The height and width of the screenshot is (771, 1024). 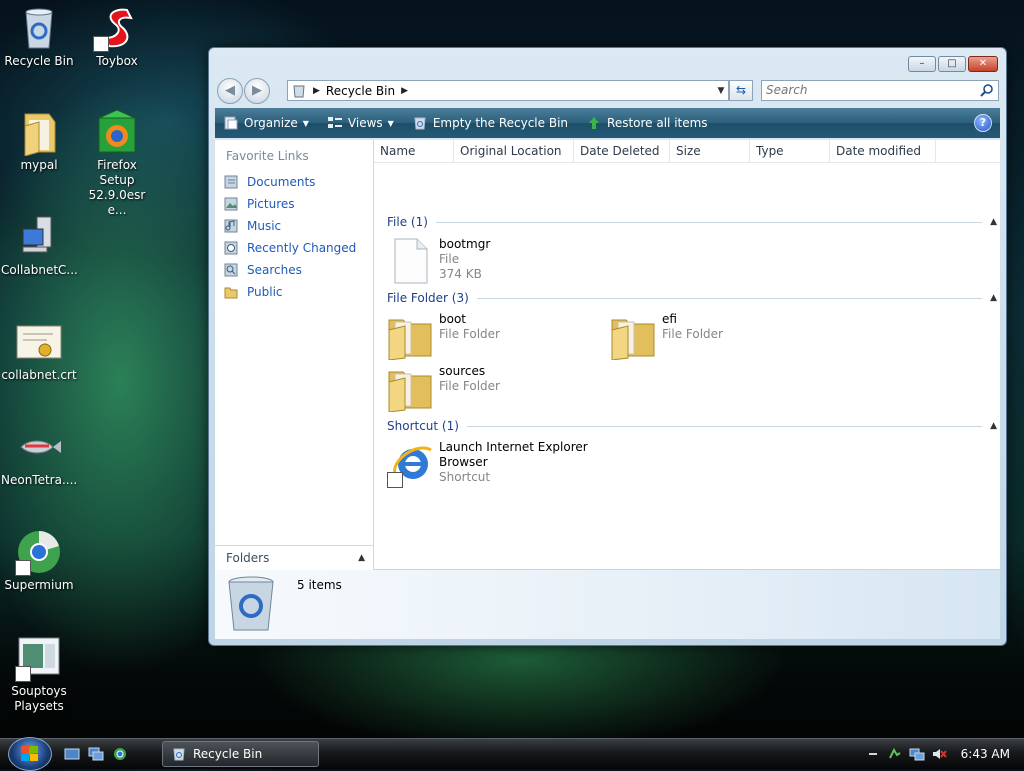 What do you see at coordinates (267, 156) in the screenshot?
I see `favorite-links-header: Favorite Links` at bounding box center [267, 156].